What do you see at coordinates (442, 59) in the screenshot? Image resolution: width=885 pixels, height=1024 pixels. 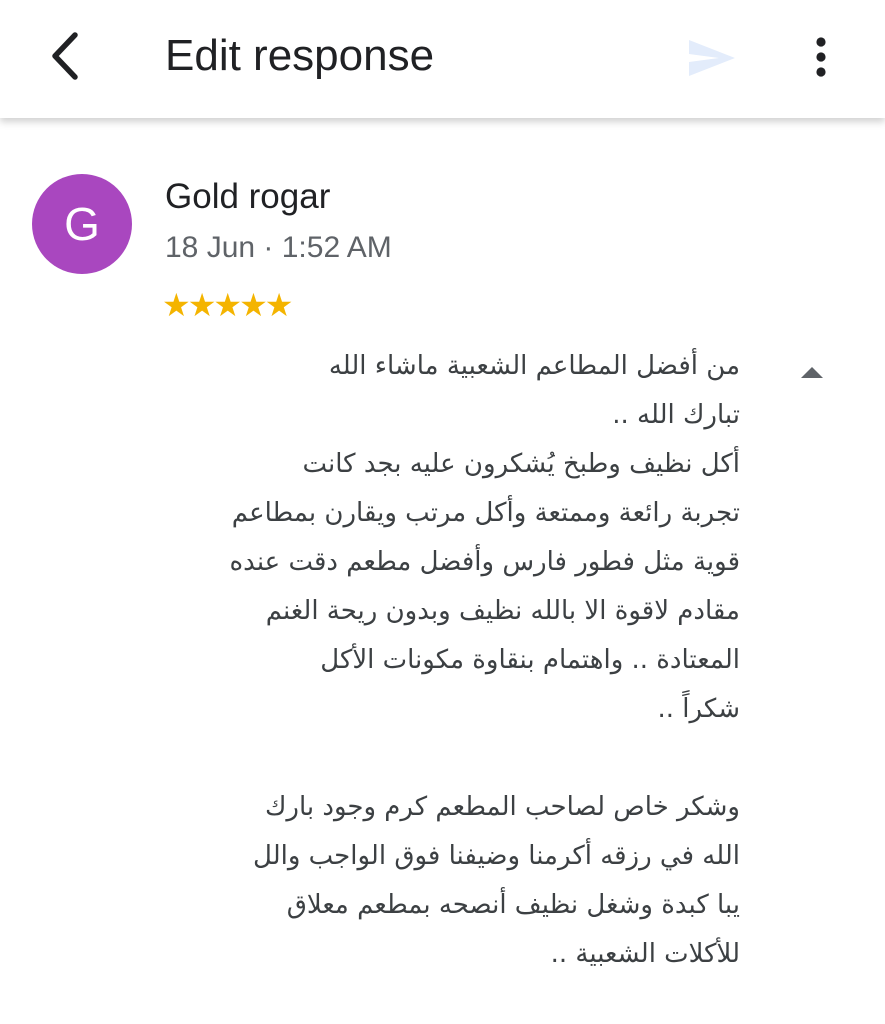 I see `app-bar: Edit response` at bounding box center [442, 59].